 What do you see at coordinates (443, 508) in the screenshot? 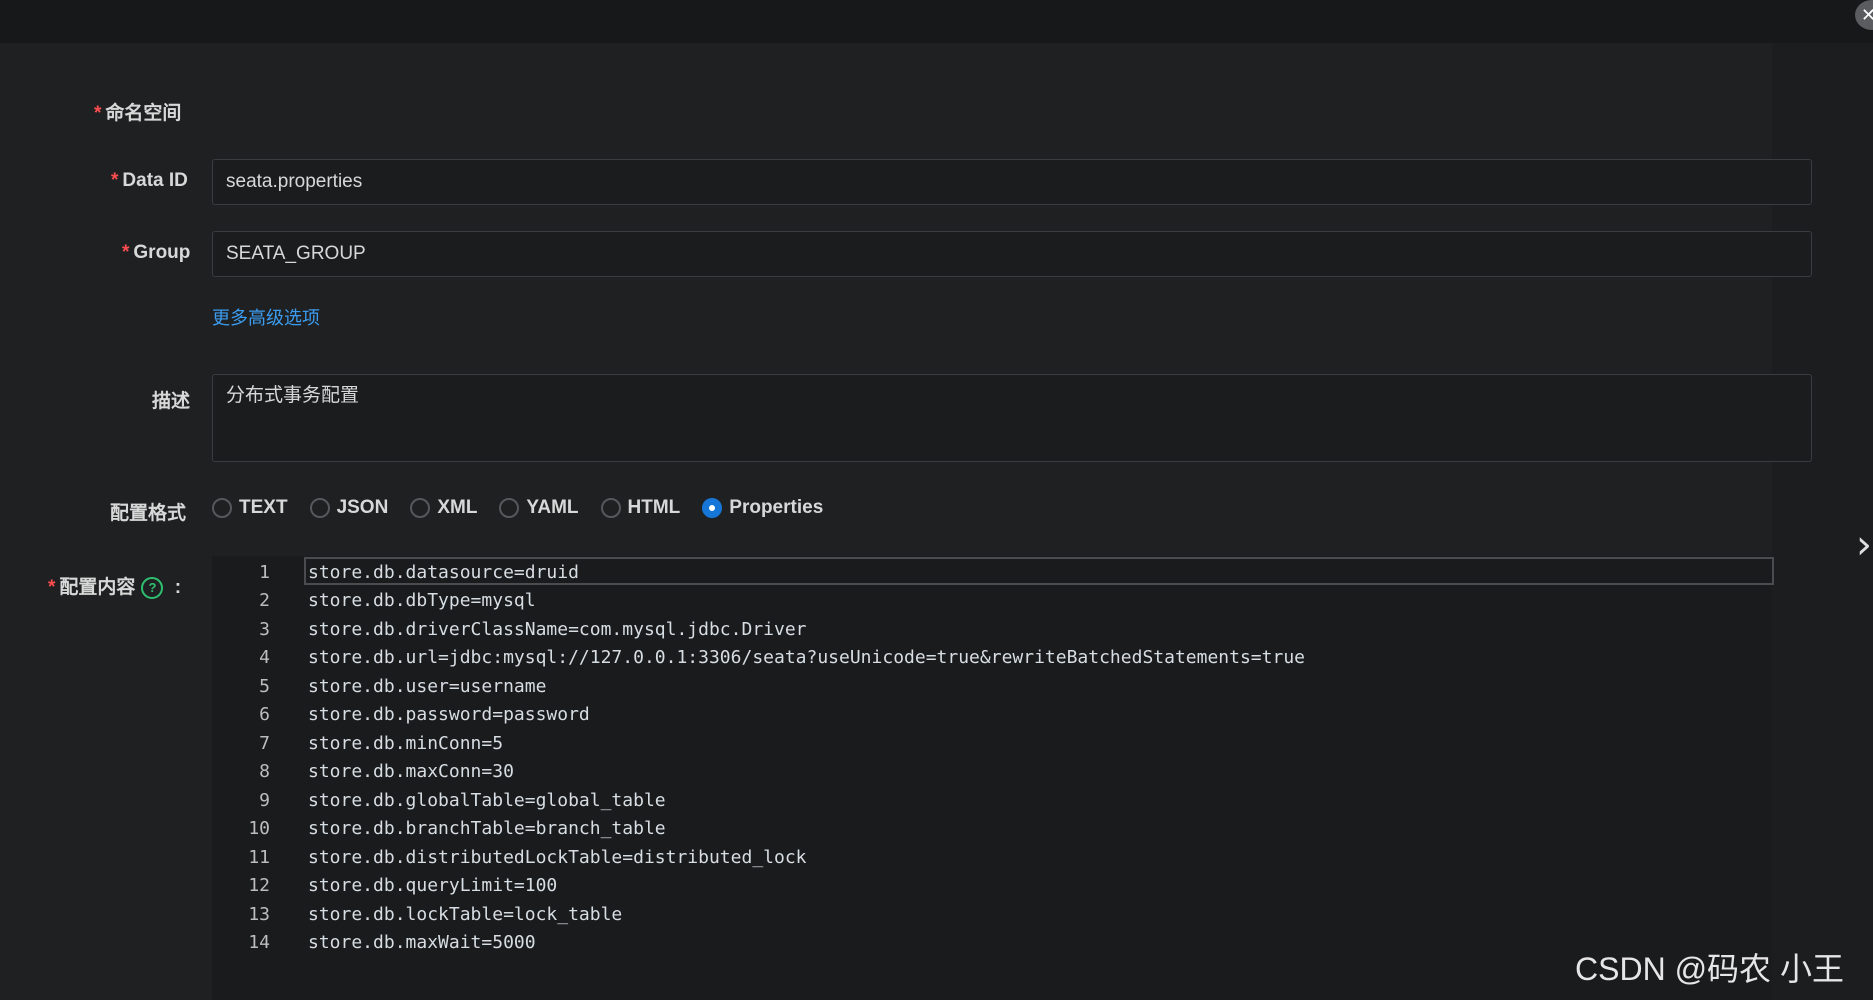
I see `format-radio-xml: XML` at bounding box center [443, 508].